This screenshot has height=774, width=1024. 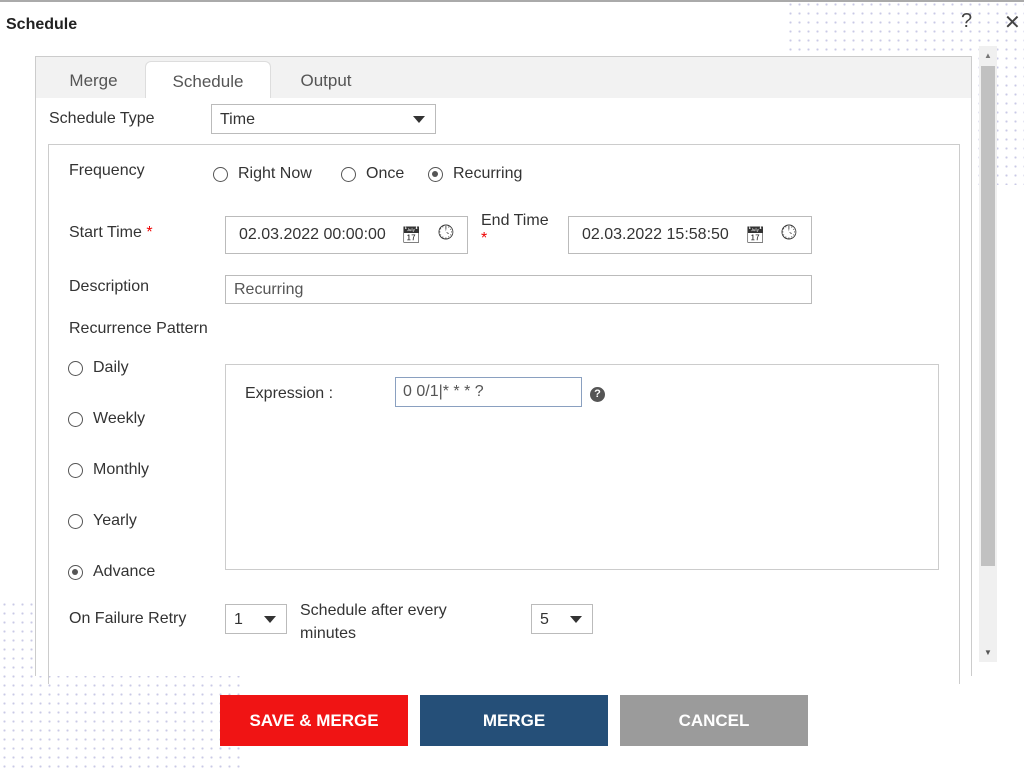 What do you see at coordinates (1012, 22) in the screenshot?
I see `close-icon: ✕` at bounding box center [1012, 22].